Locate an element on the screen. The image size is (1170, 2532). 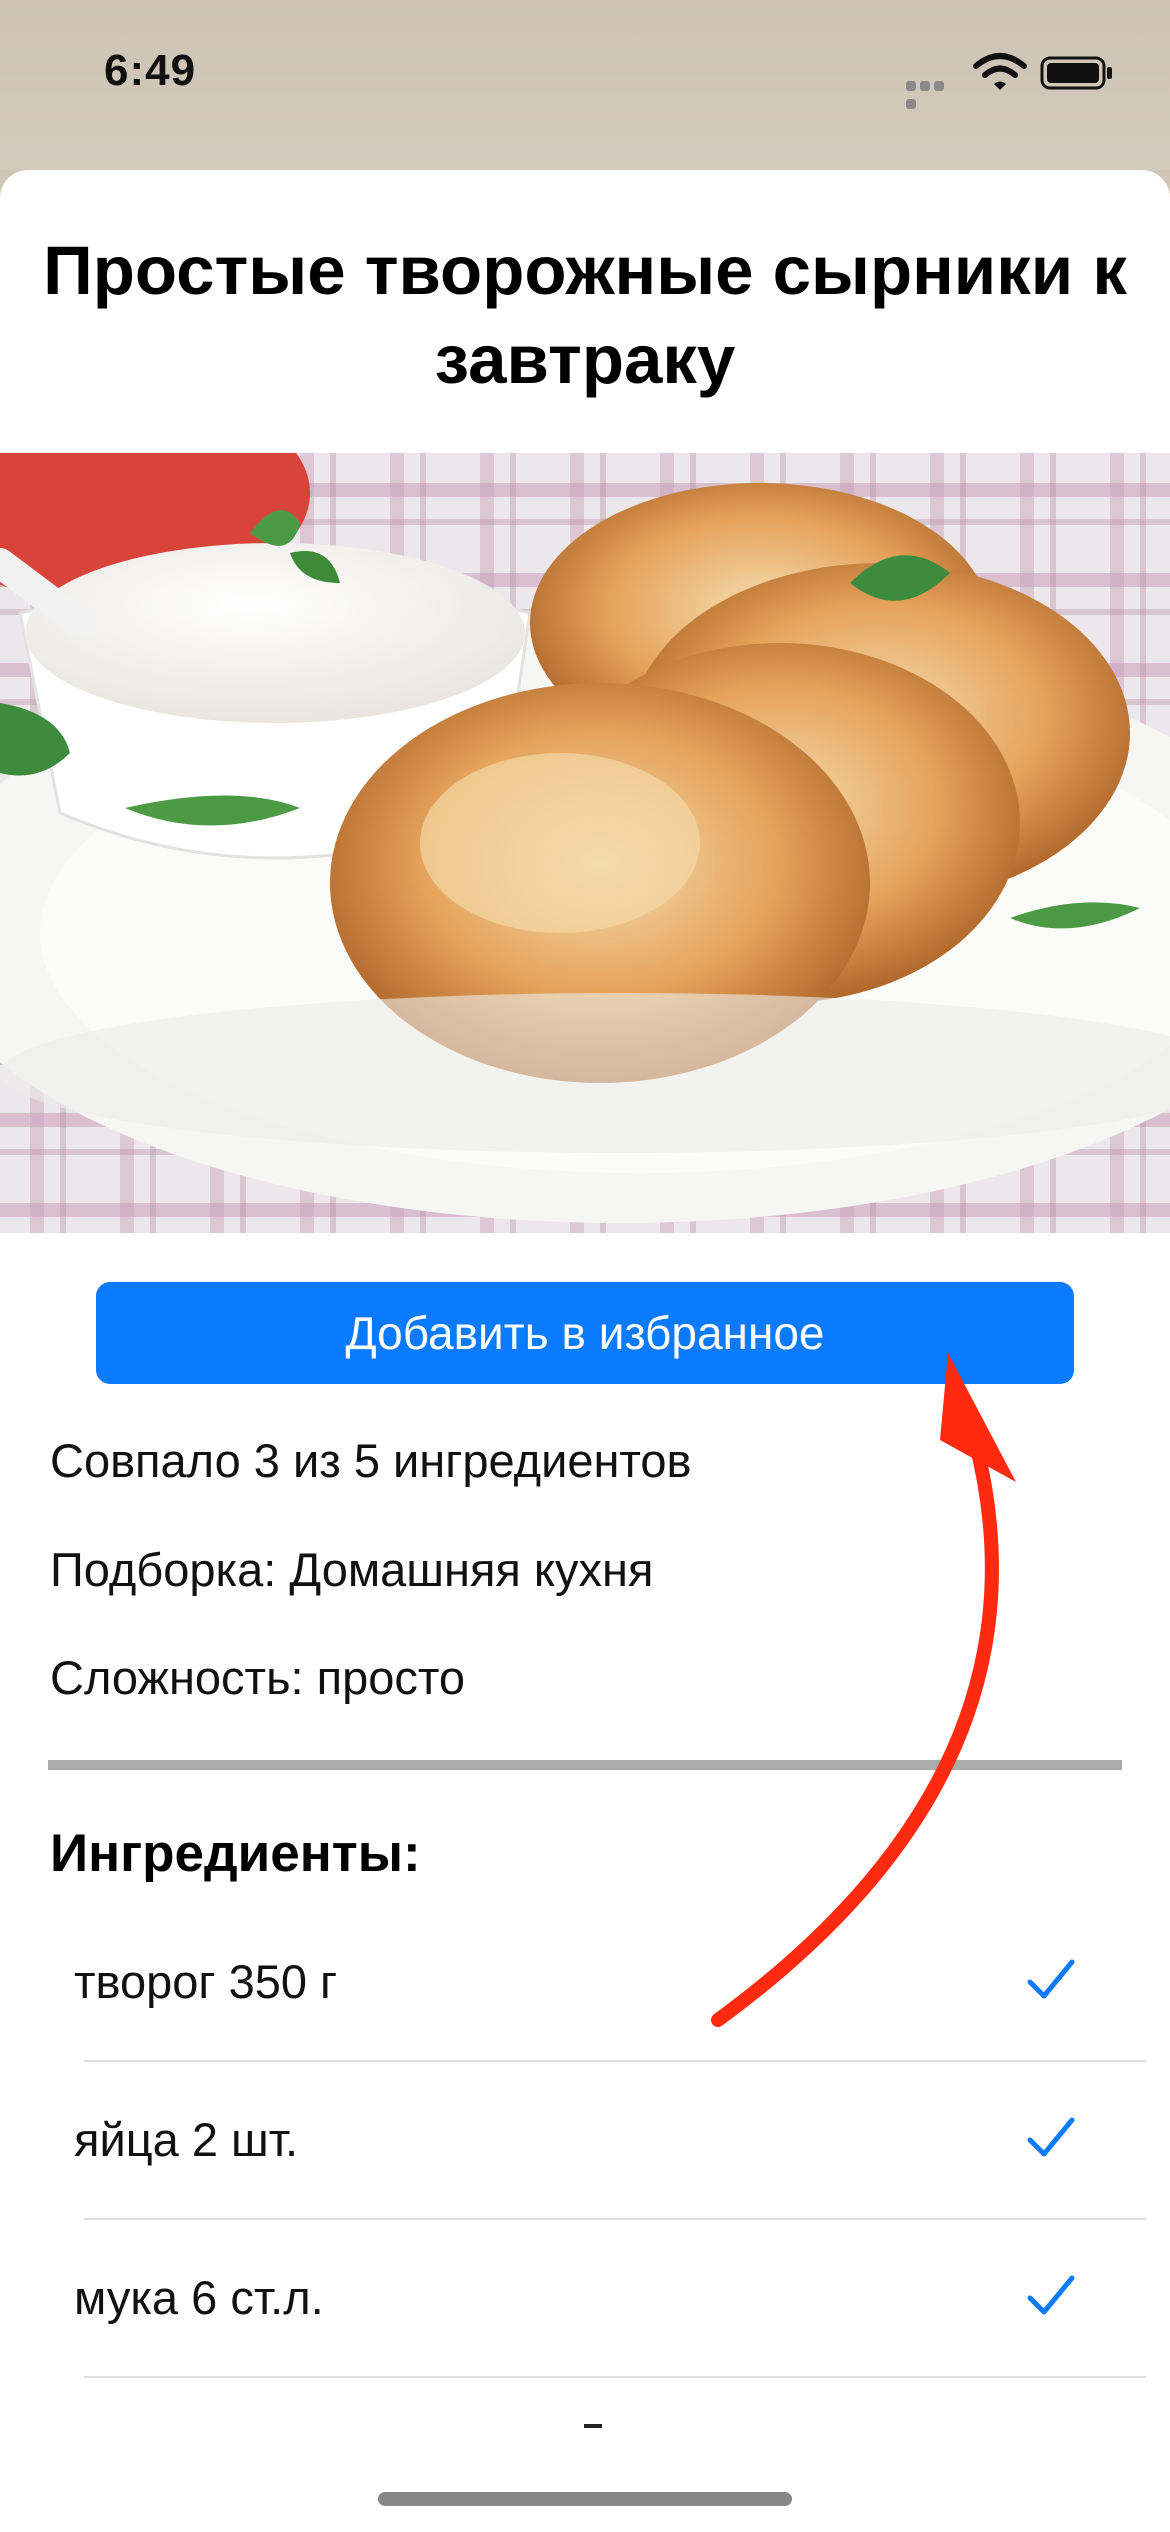
ingredients-heading: Ингредиенты: is located at coordinates (235, 1853).